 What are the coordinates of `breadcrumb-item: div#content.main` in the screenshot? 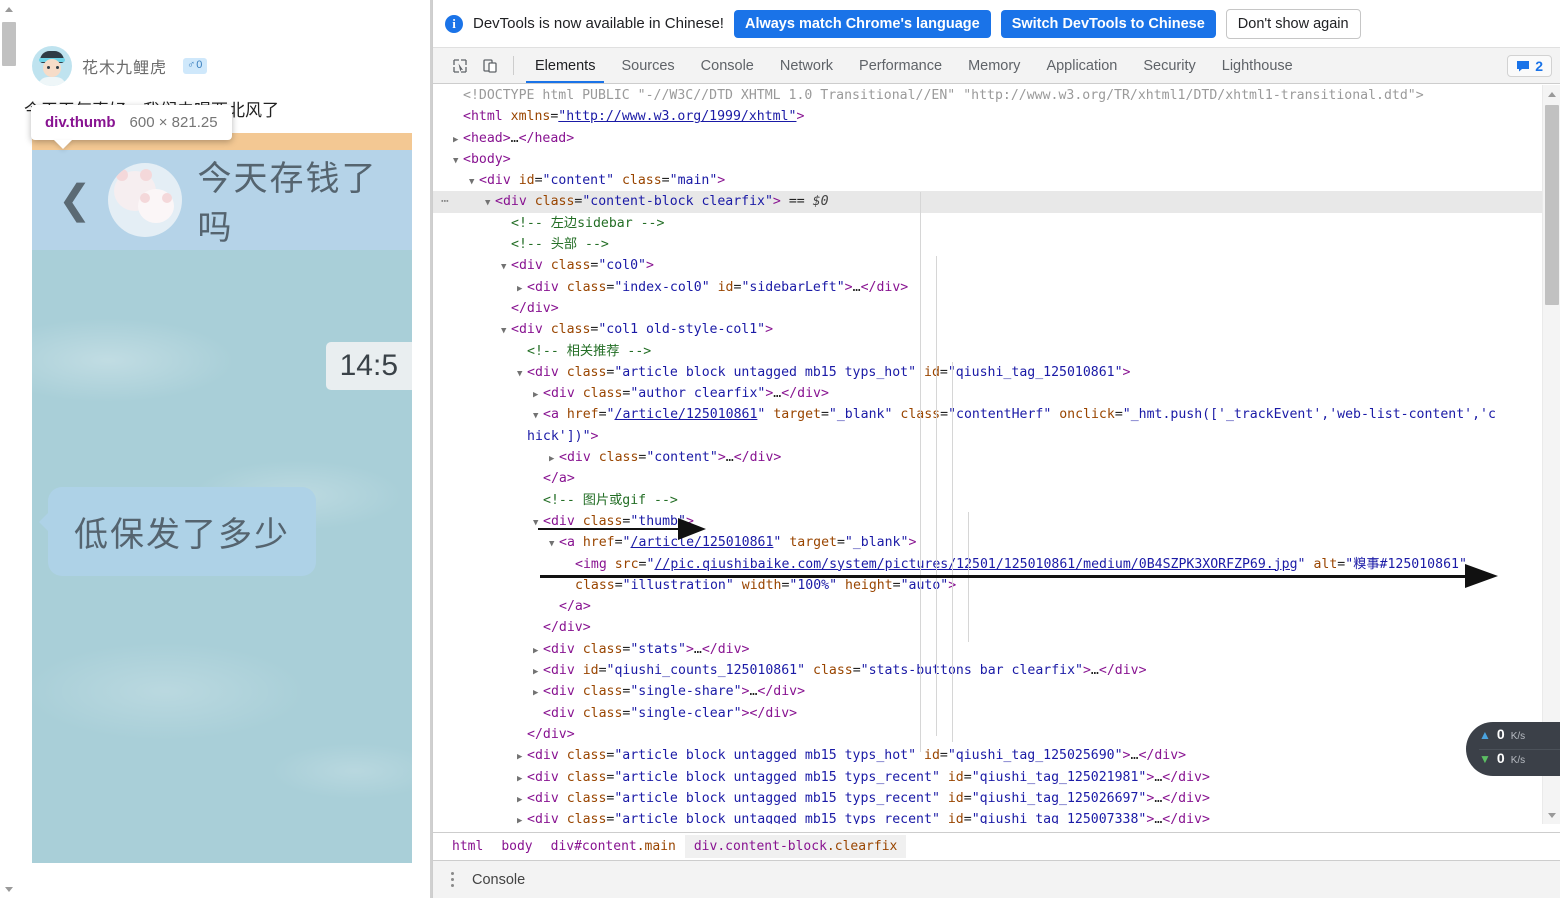 It's located at (613, 846).